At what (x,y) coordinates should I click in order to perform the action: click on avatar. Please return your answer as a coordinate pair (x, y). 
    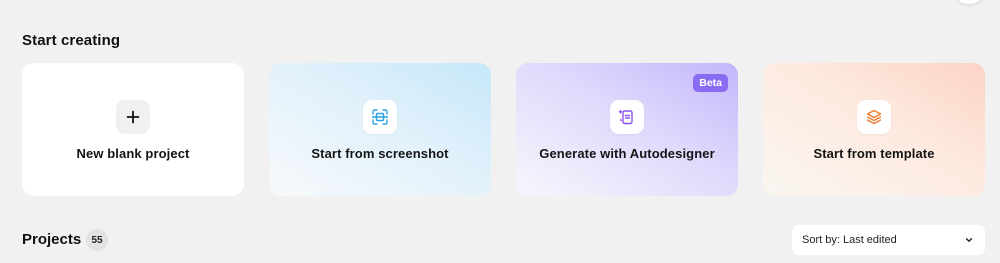
    Looking at the image, I should click on (969, 2).